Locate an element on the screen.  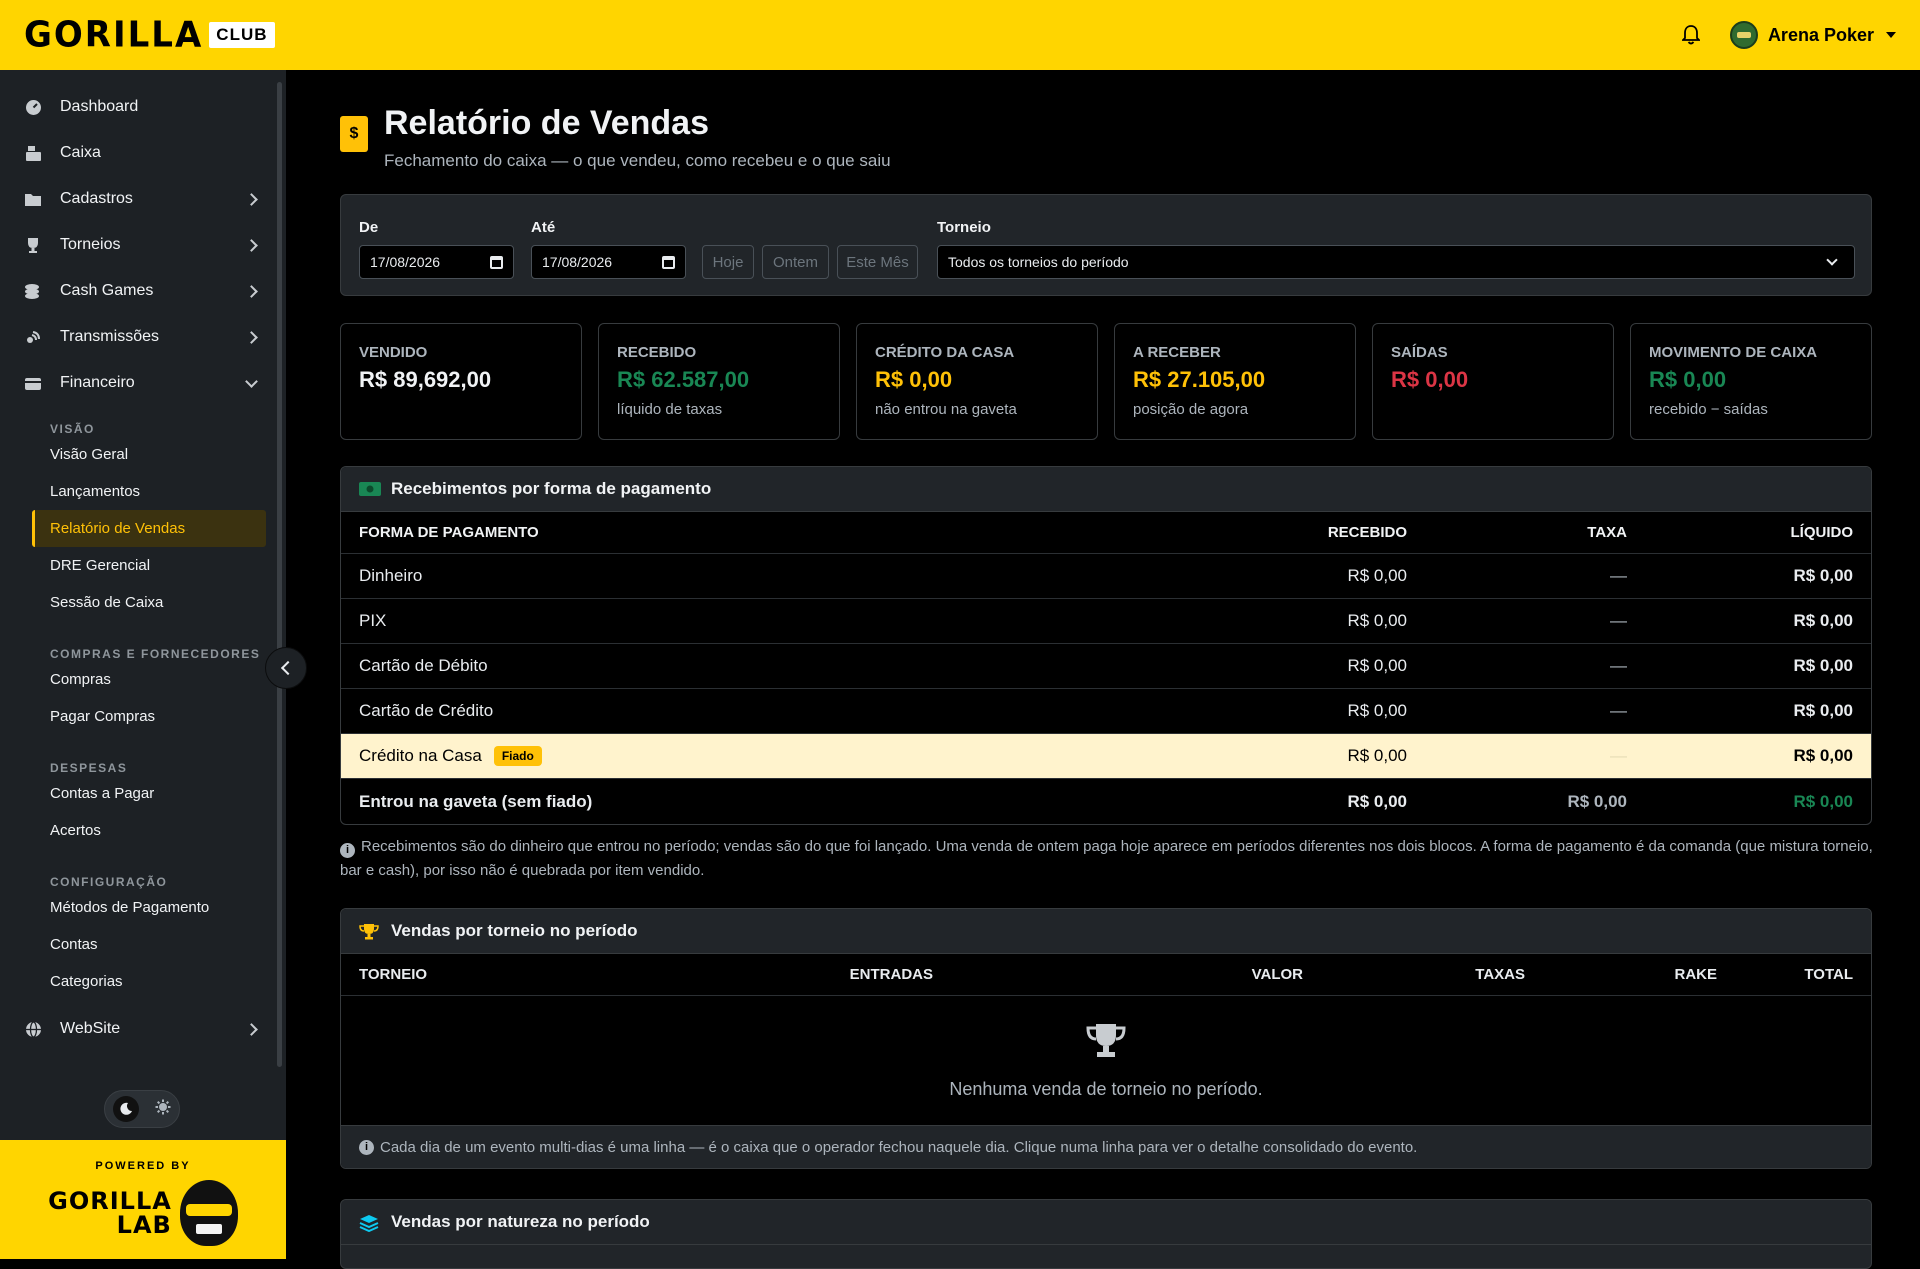
gorilla-lab-logo: GORILLA LAB is located at coordinates (143, 1213).